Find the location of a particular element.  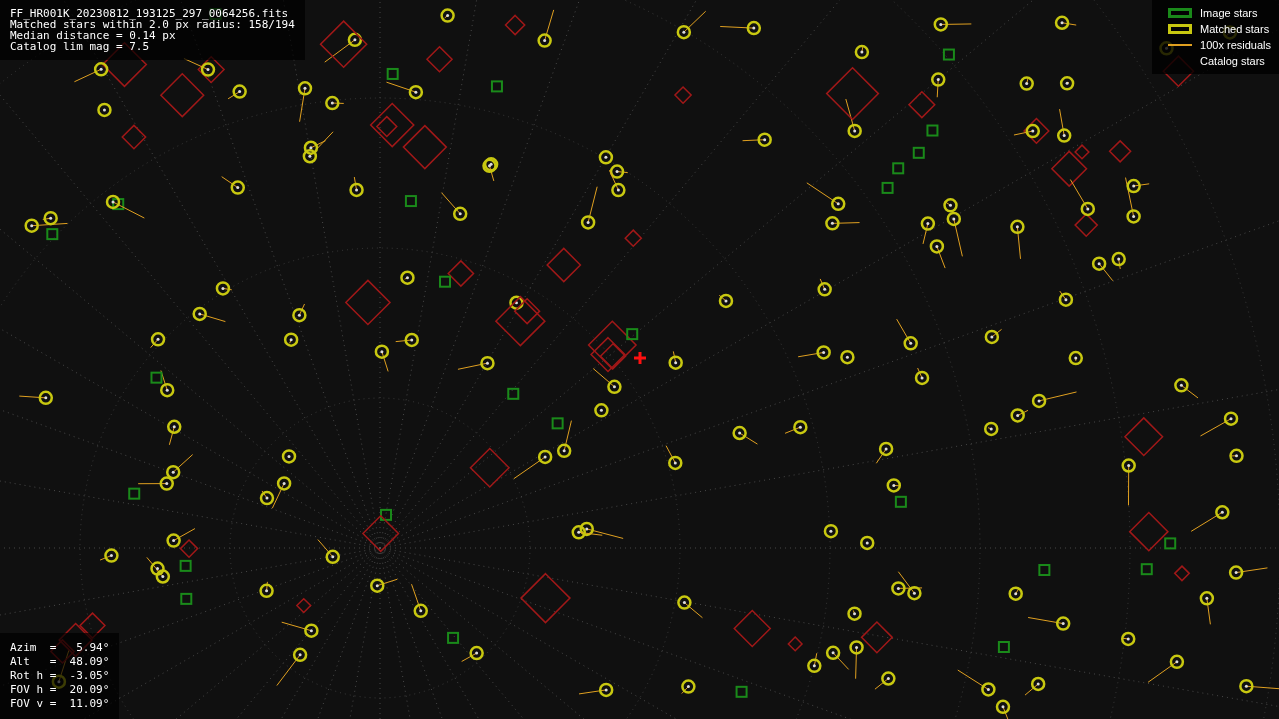

legend-label: Matched stars is located at coordinates (1235, 29).